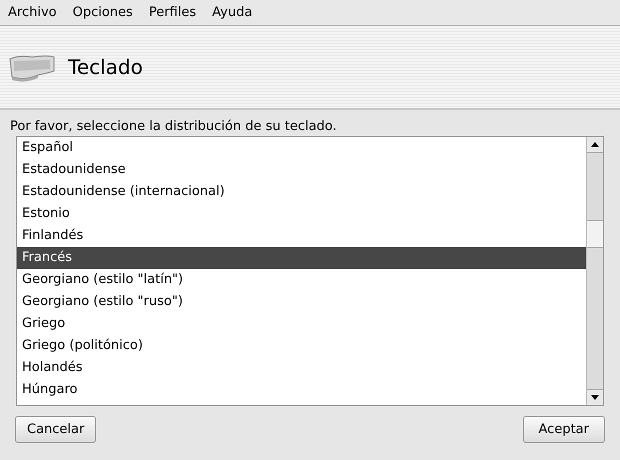  What do you see at coordinates (301, 148) in the screenshot?
I see `list-item: Español` at bounding box center [301, 148].